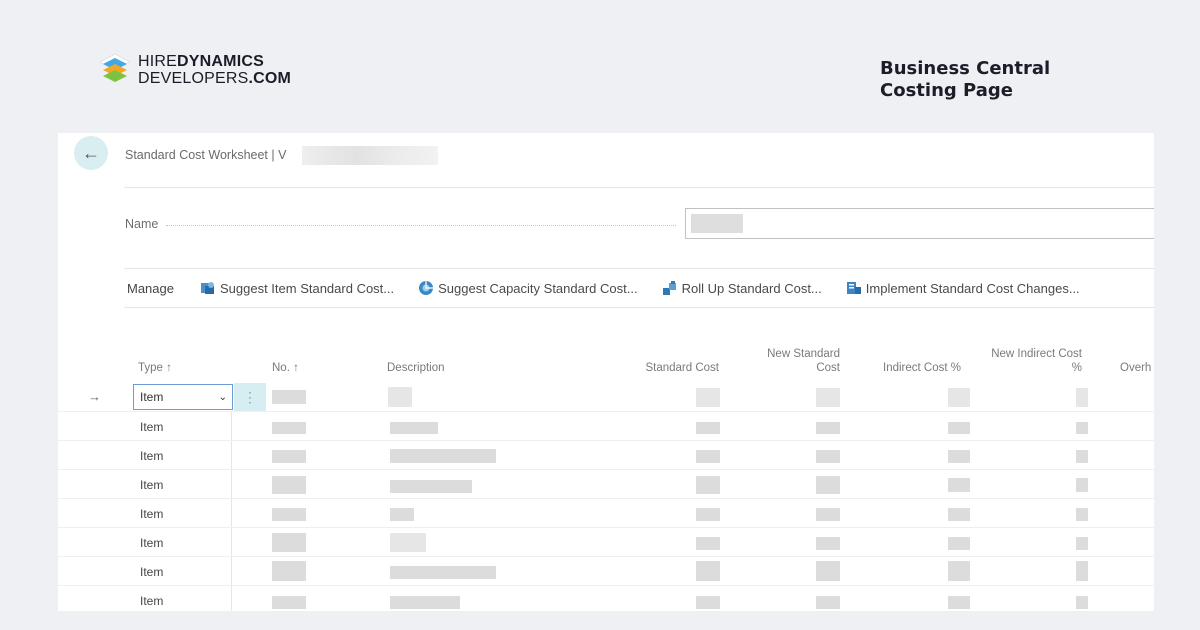  What do you see at coordinates (285, 368) in the screenshot?
I see `column-header-no: No. ↑` at bounding box center [285, 368].